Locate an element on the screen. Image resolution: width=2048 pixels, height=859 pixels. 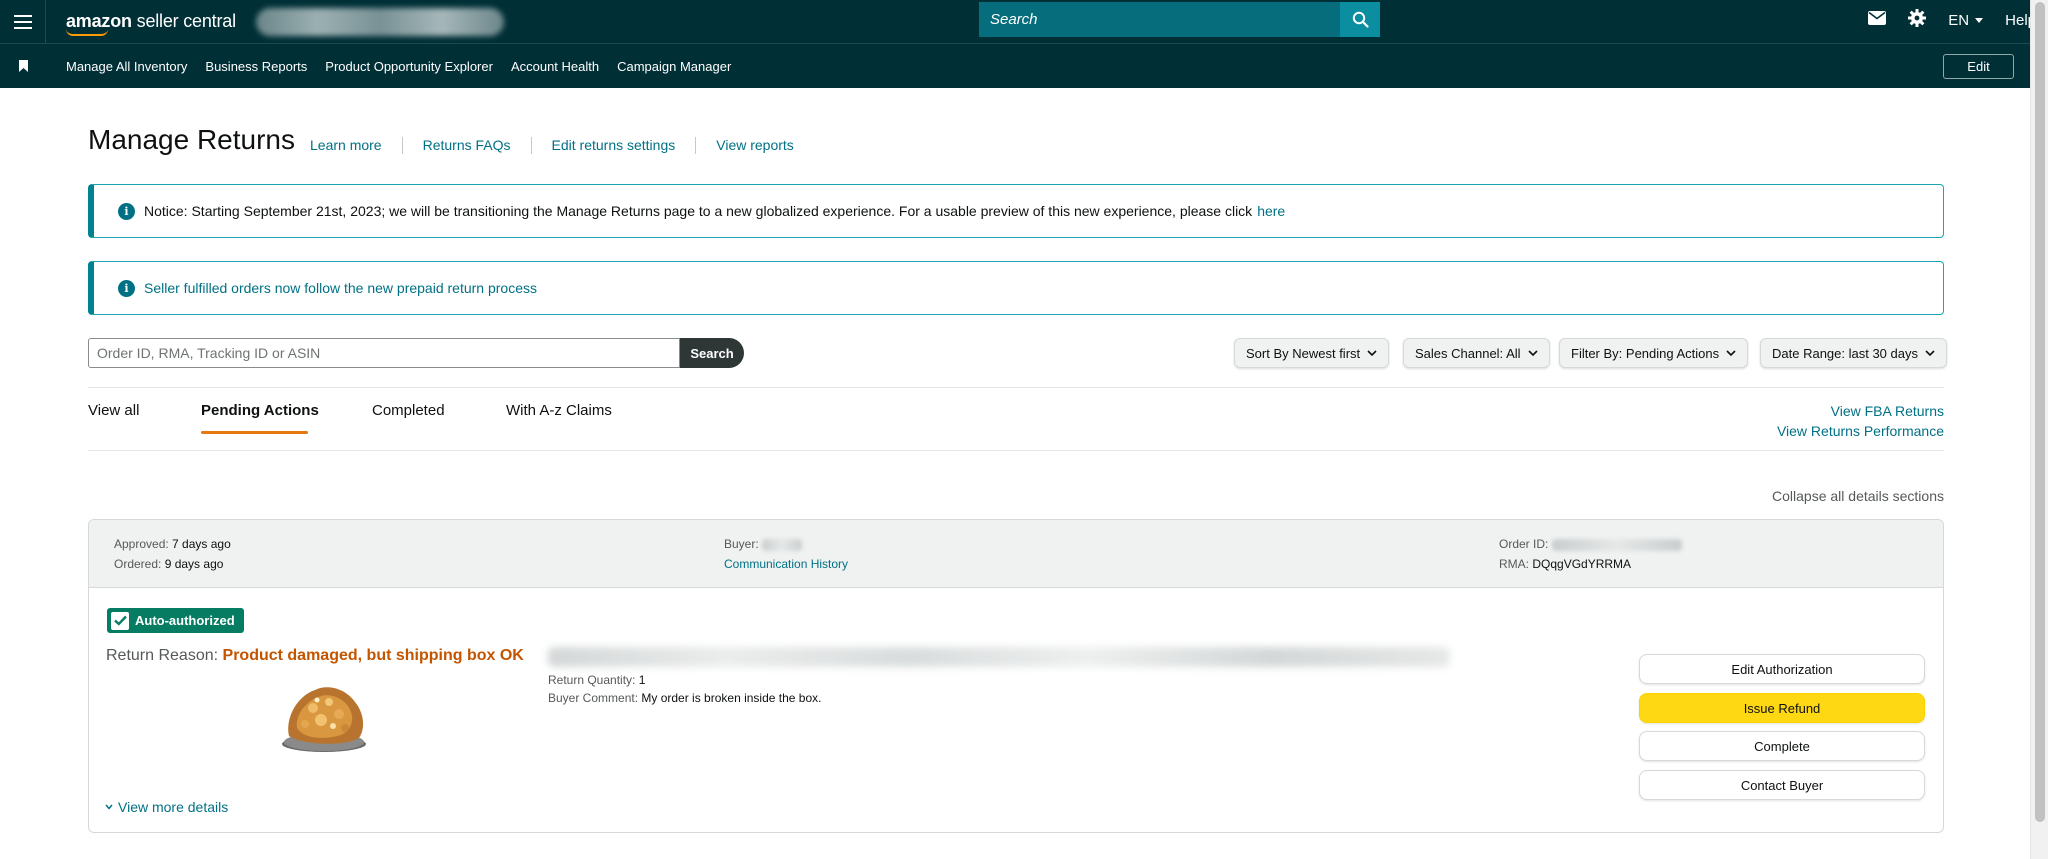
badge-label: Auto-authorized is located at coordinates (185, 620).